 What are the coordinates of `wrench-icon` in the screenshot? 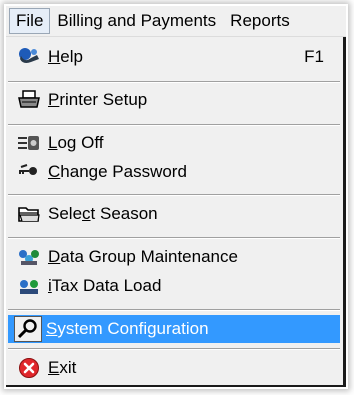 It's located at (28, 329).